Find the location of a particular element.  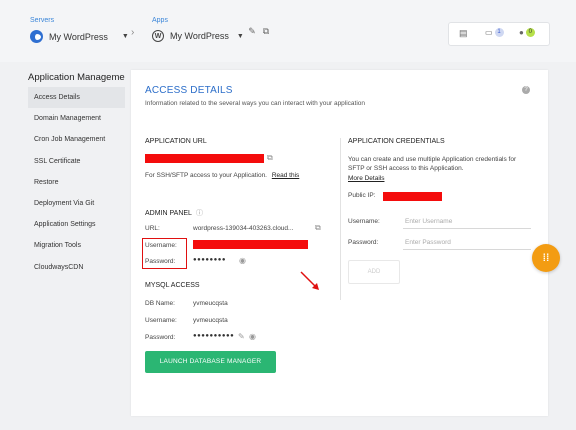

sidebar-item-migration-tools: Migration Tools is located at coordinates (76, 245).